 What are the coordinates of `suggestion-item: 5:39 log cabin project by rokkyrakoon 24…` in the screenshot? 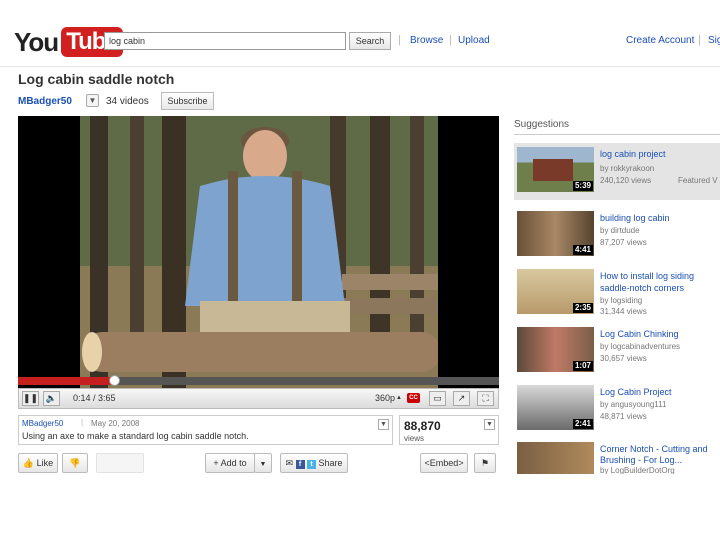 It's located at (617, 171).